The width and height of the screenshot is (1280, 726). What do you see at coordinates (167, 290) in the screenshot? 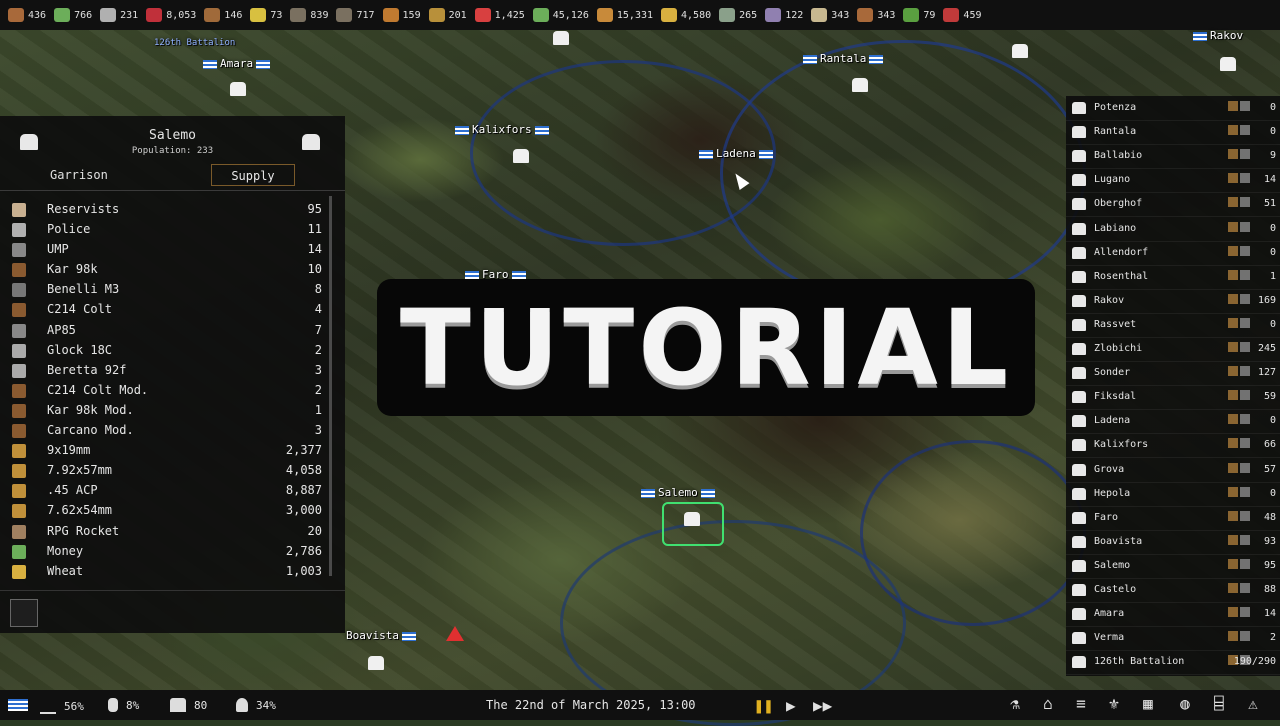
I see `supply-row: Benelli M3 8` at bounding box center [167, 290].